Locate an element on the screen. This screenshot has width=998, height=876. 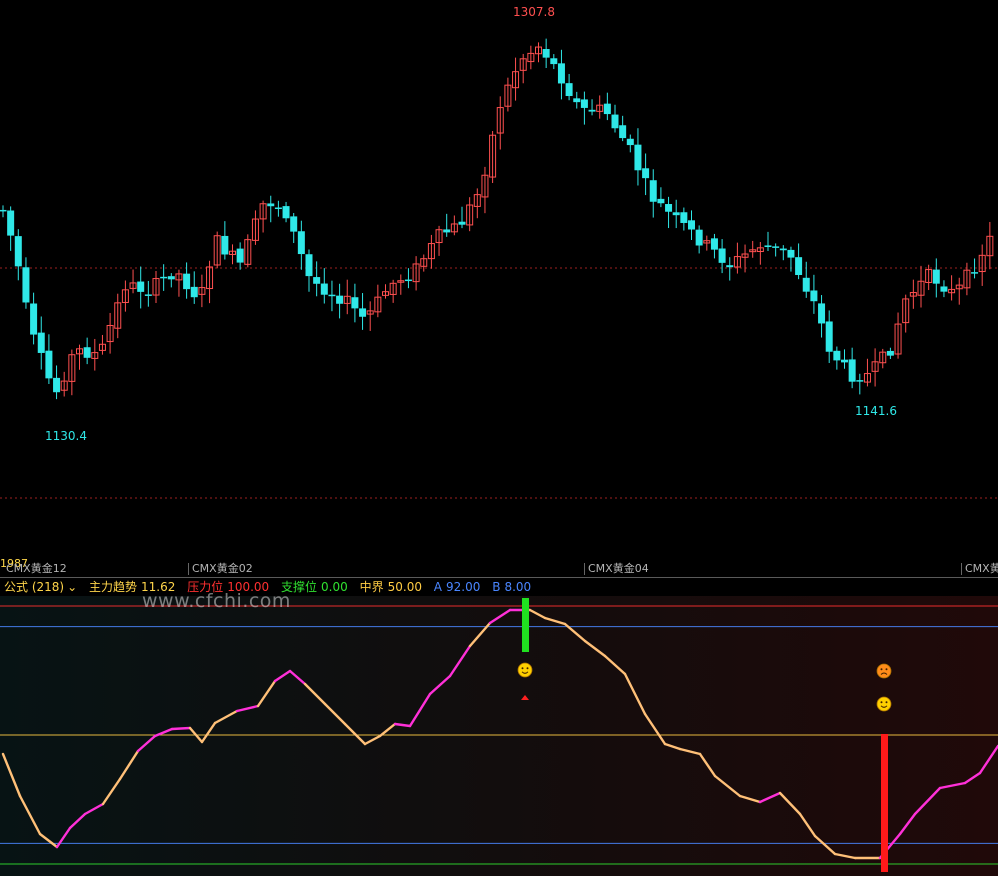
formula-label: 公式 (218) is located at coordinates (34, 587).